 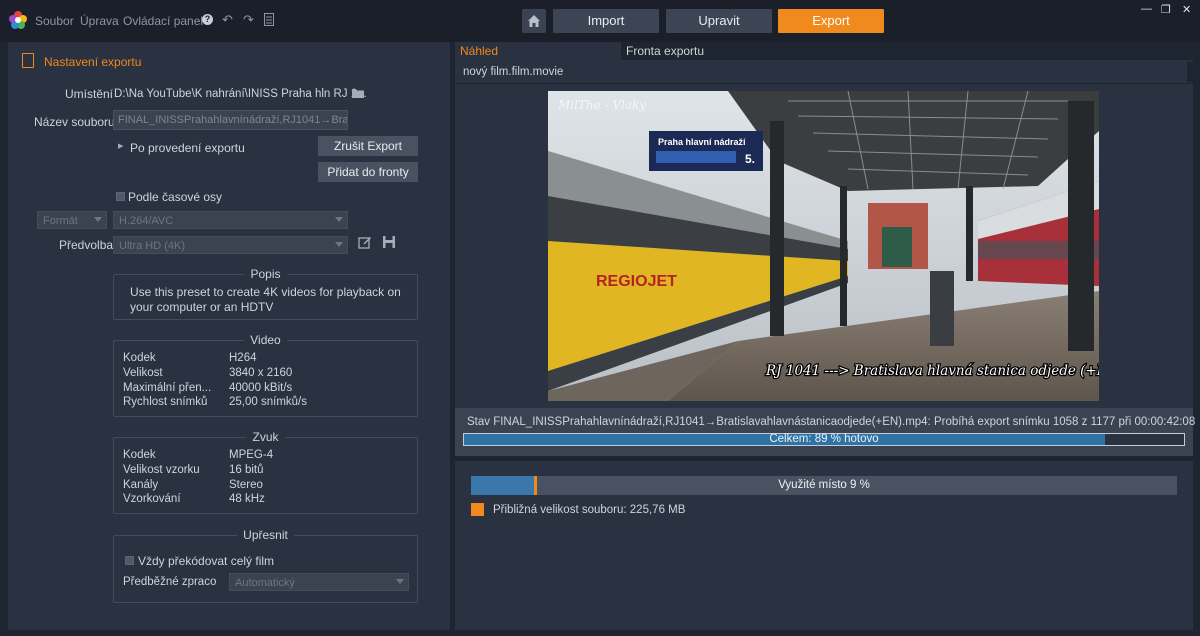 What do you see at coordinates (129, 560) in the screenshot?
I see `recode-checkbox` at bounding box center [129, 560].